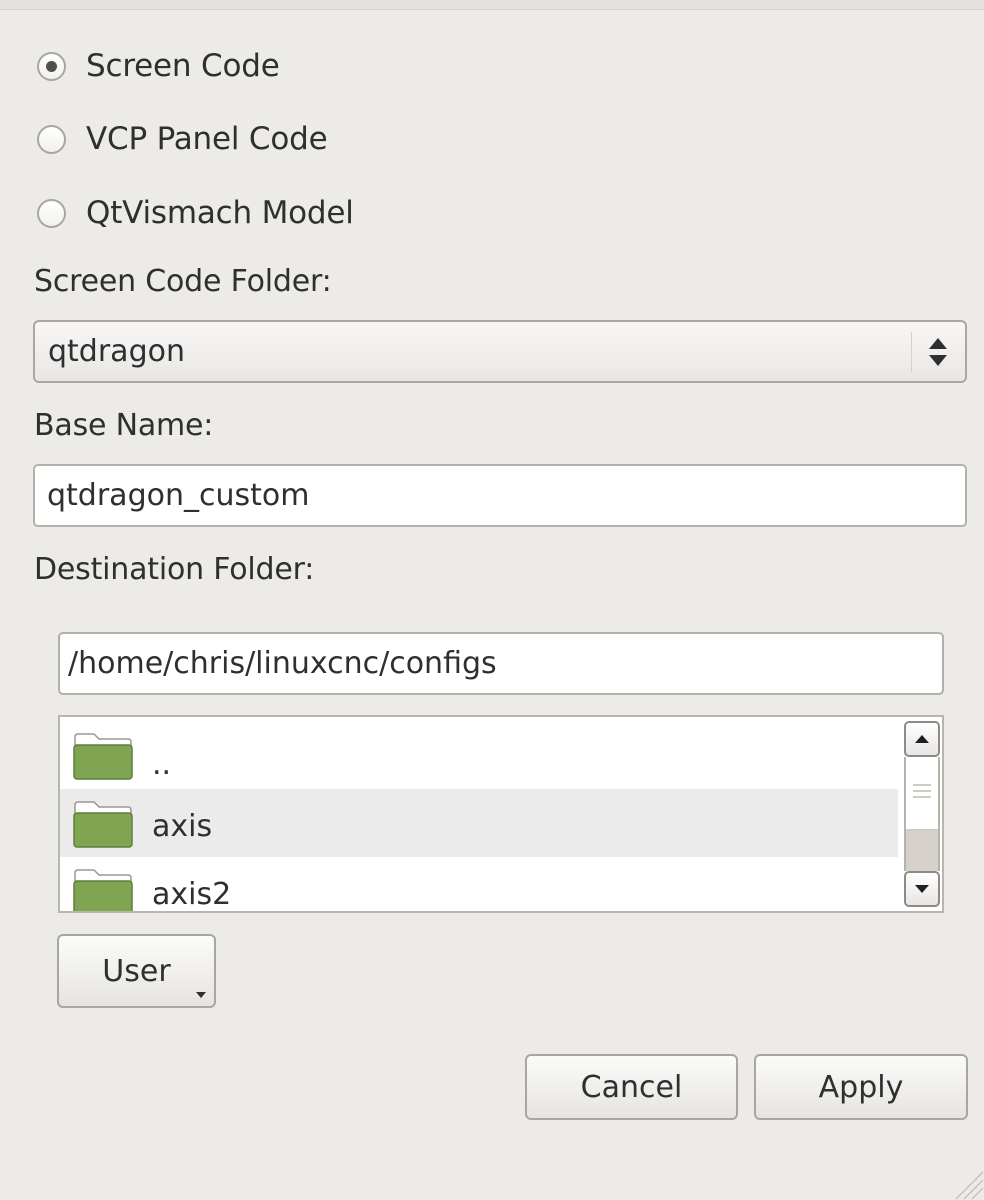 This screenshot has height=1200, width=984. I want to click on radio-qtvismach-model: QtVismach Model, so click(195, 213).